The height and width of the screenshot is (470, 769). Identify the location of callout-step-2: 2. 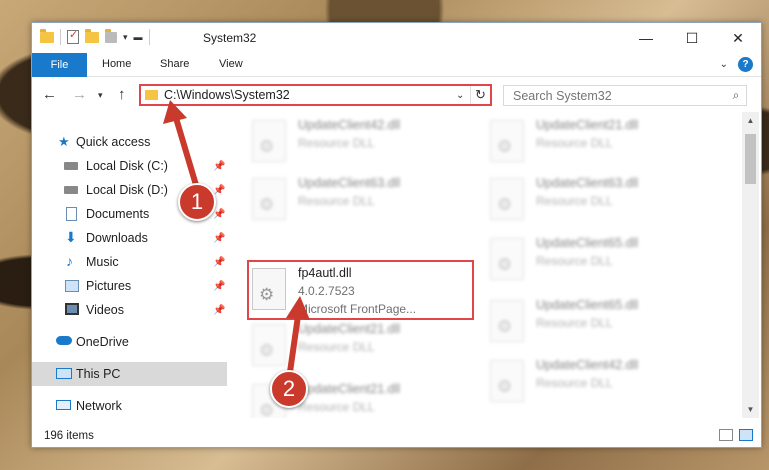
(289, 389).